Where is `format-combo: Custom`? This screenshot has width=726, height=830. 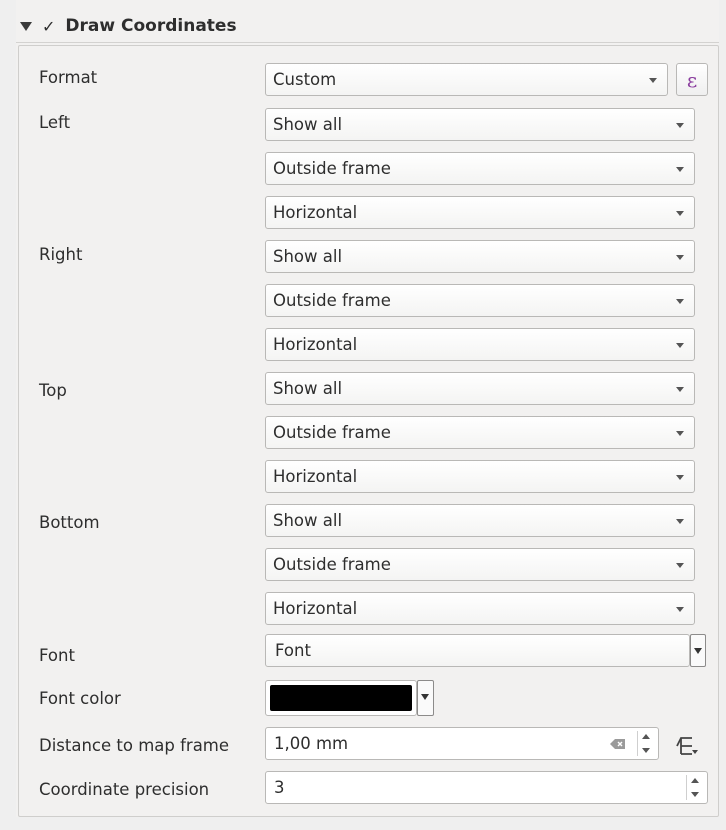
format-combo: Custom is located at coordinates (466, 79).